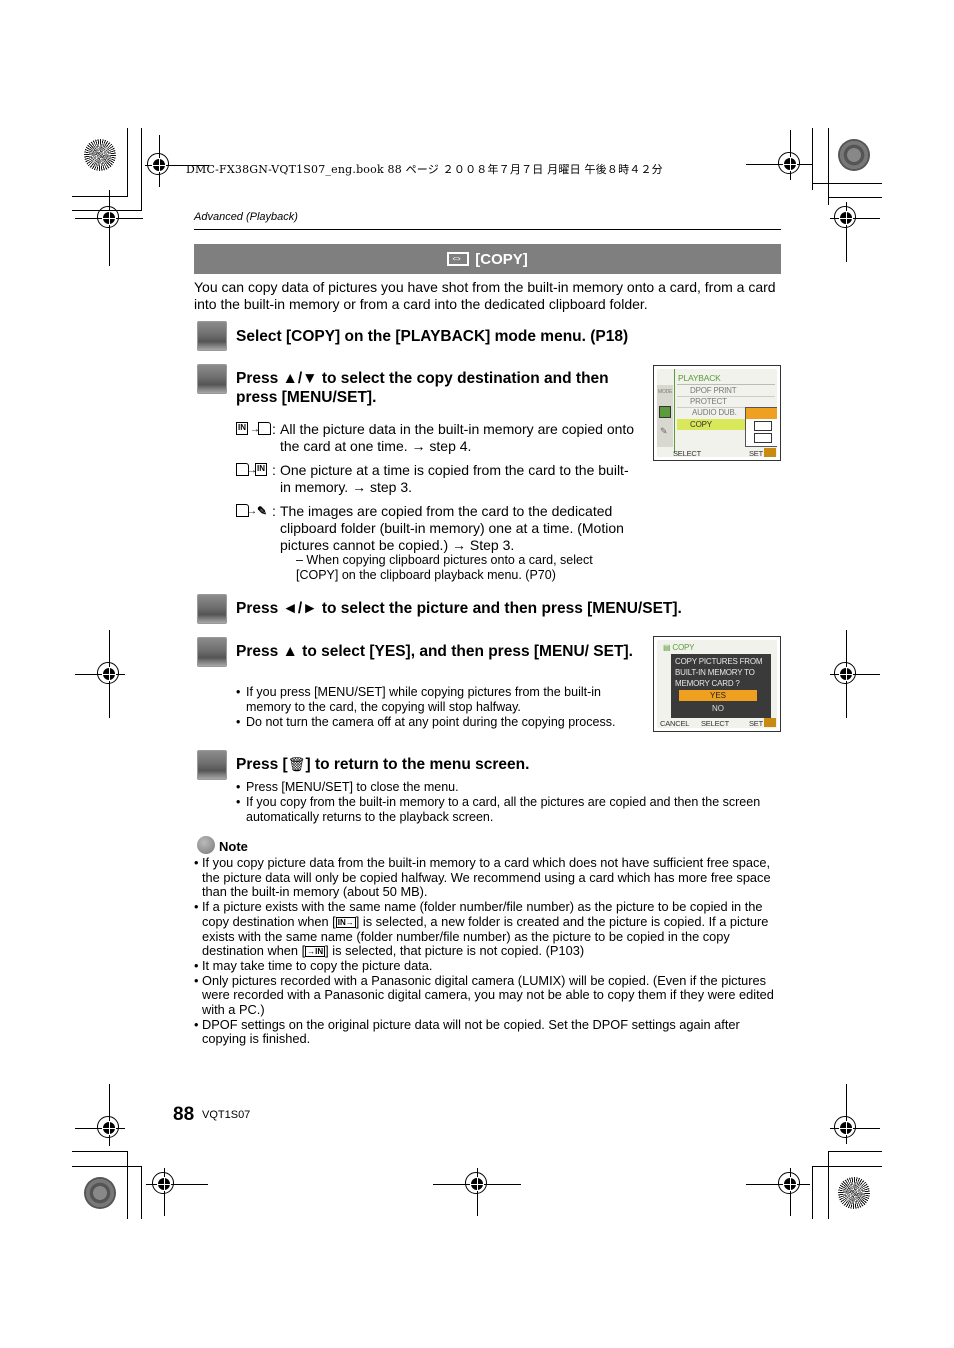 The width and height of the screenshot is (954, 1348). What do you see at coordinates (212, 652) in the screenshot?
I see `step-4-marker` at bounding box center [212, 652].